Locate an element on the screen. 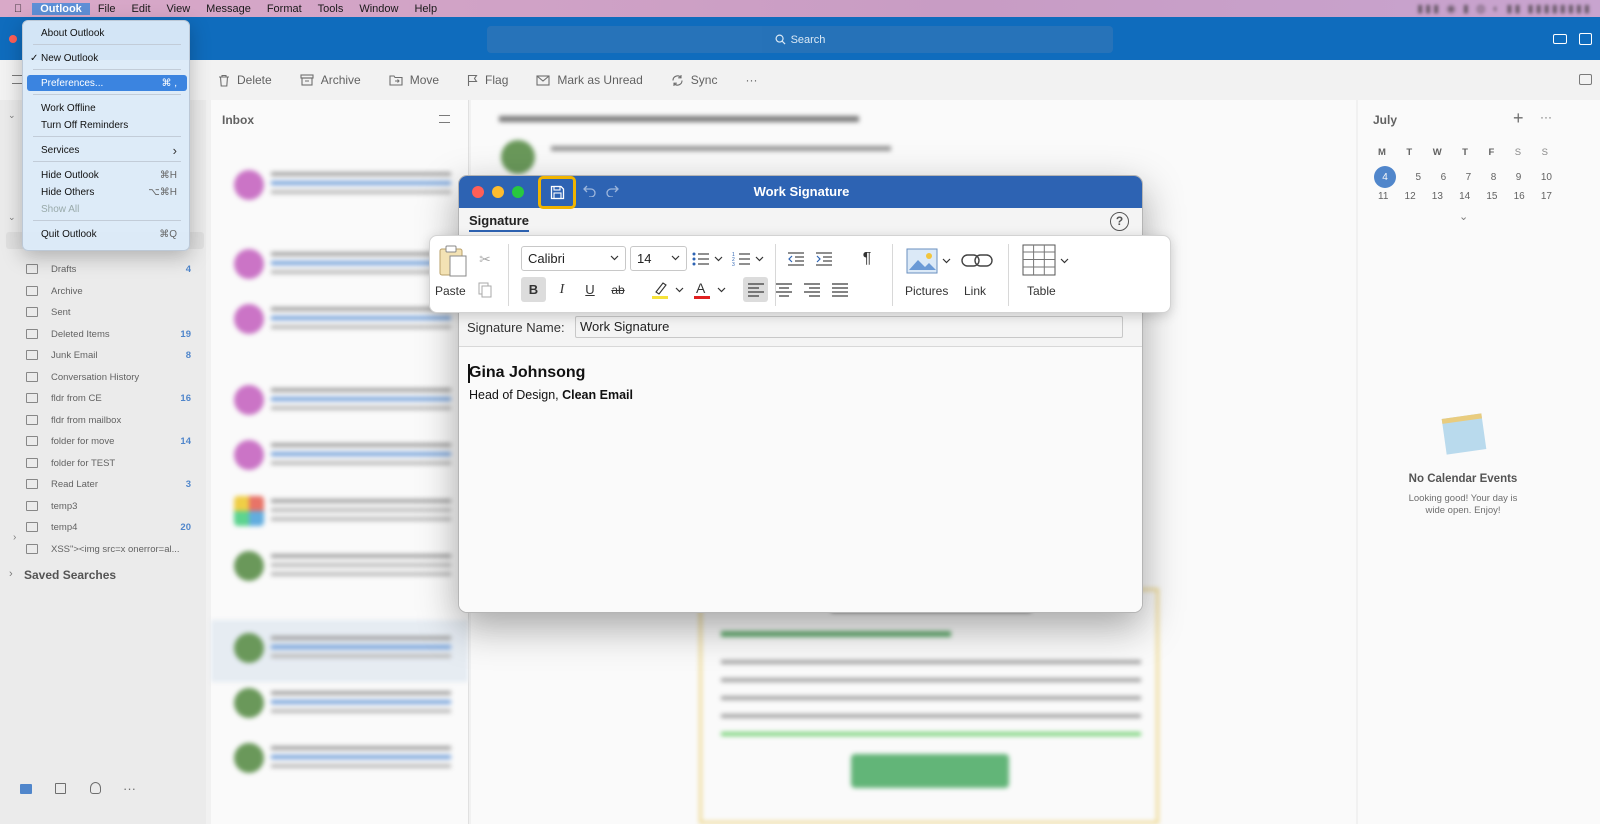  menu-shortcut: ⌘Q is located at coordinates (168, 234).